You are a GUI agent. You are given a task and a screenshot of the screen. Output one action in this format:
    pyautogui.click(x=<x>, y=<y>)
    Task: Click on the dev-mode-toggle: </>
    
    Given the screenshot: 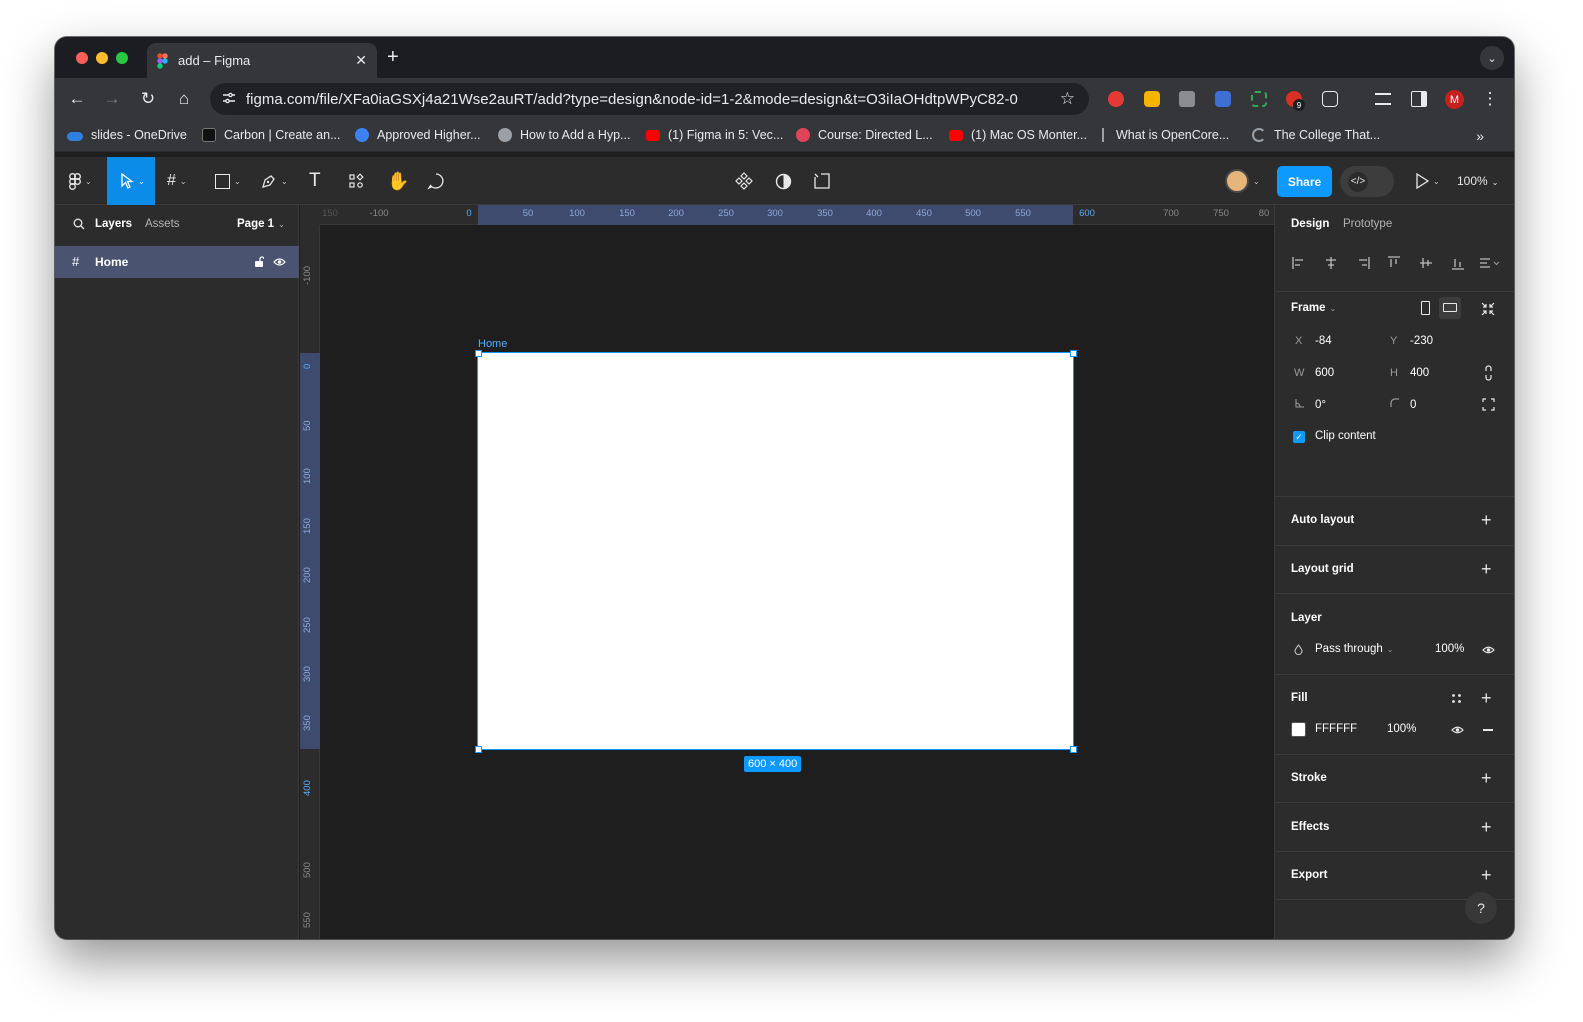 What is the action you would take?
    pyautogui.click(x=1367, y=181)
    